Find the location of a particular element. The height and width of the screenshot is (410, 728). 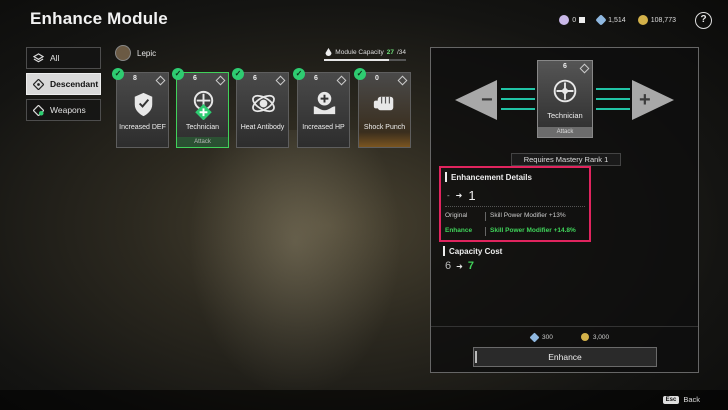

enhance-button: Enhance is located at coordinates (565, 357).